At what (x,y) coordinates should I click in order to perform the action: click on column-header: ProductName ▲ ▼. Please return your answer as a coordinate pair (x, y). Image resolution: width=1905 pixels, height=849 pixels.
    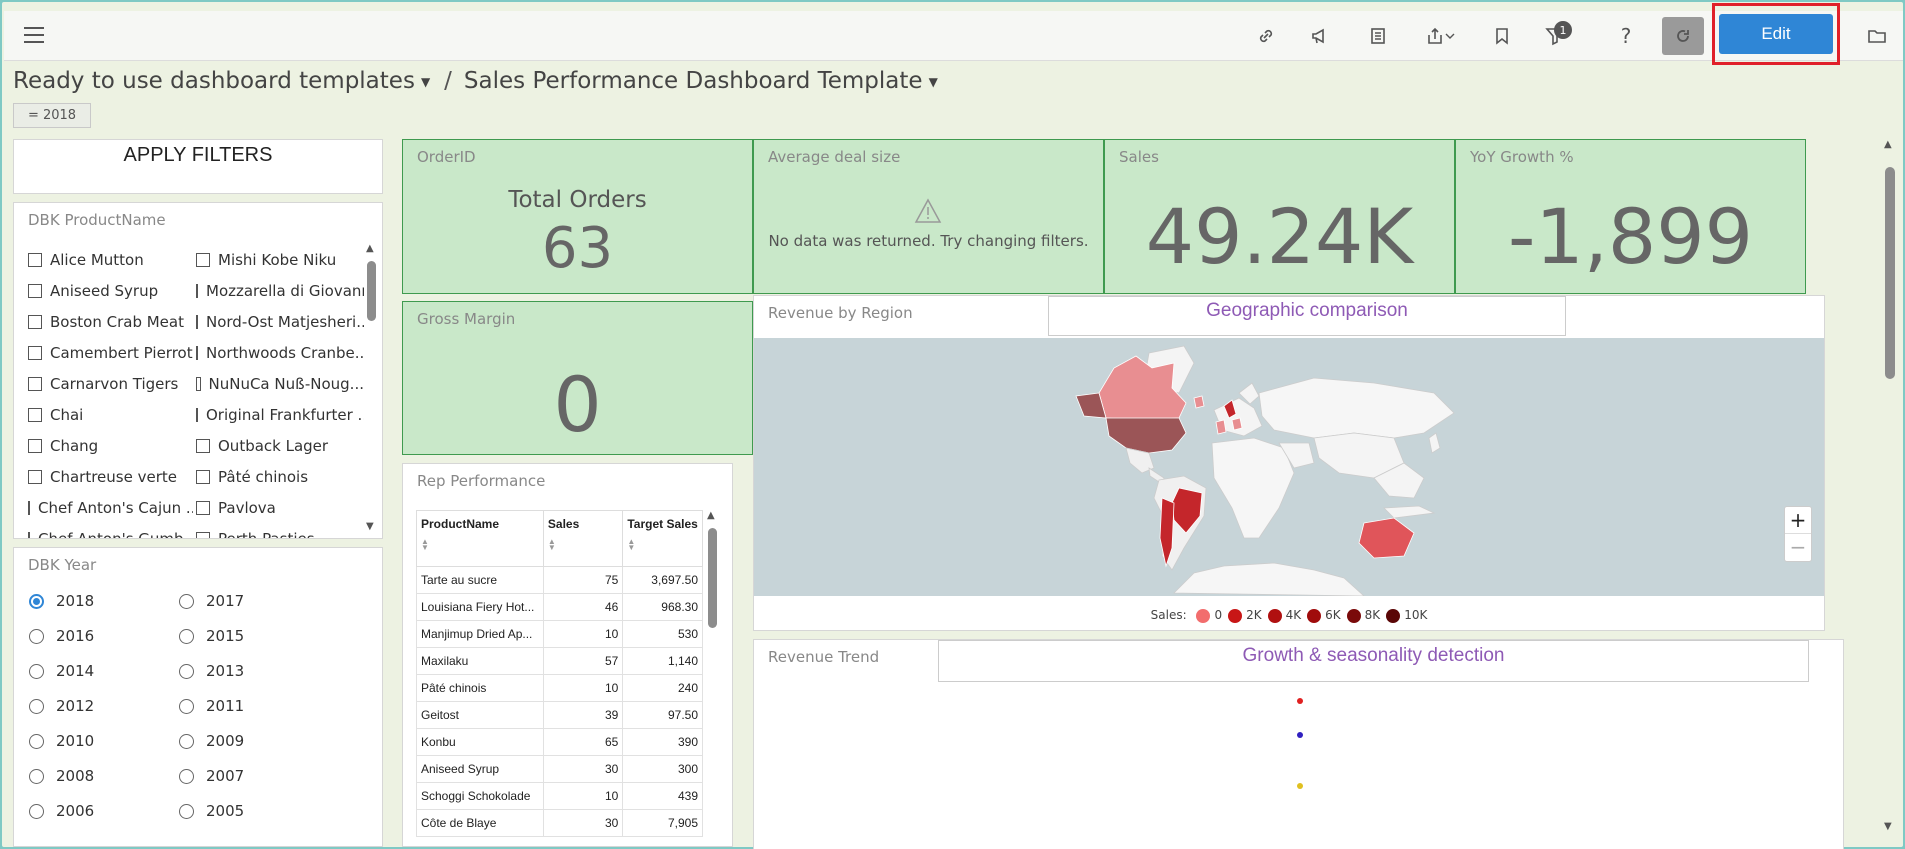
    Looking at the image, I should click on (480, 538).